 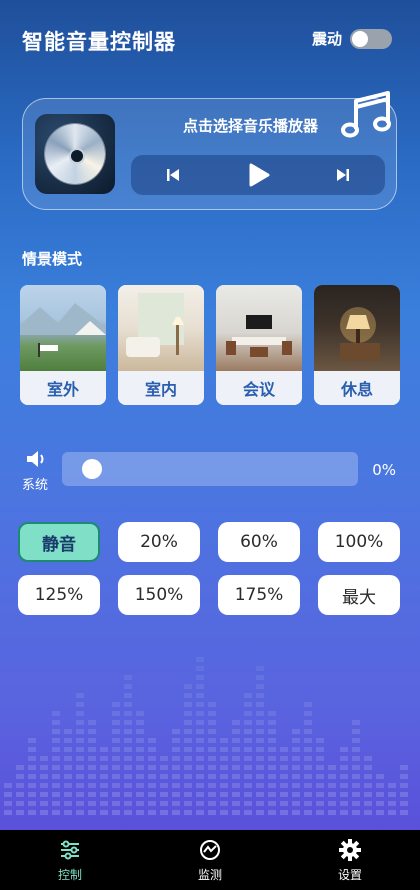 I want to click on meeting-image, so click(x=259, y=328).